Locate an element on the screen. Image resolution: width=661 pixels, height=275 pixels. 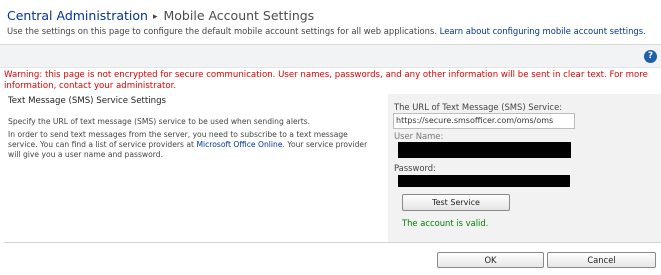
footer-divider is located at coordinates (332, 242).